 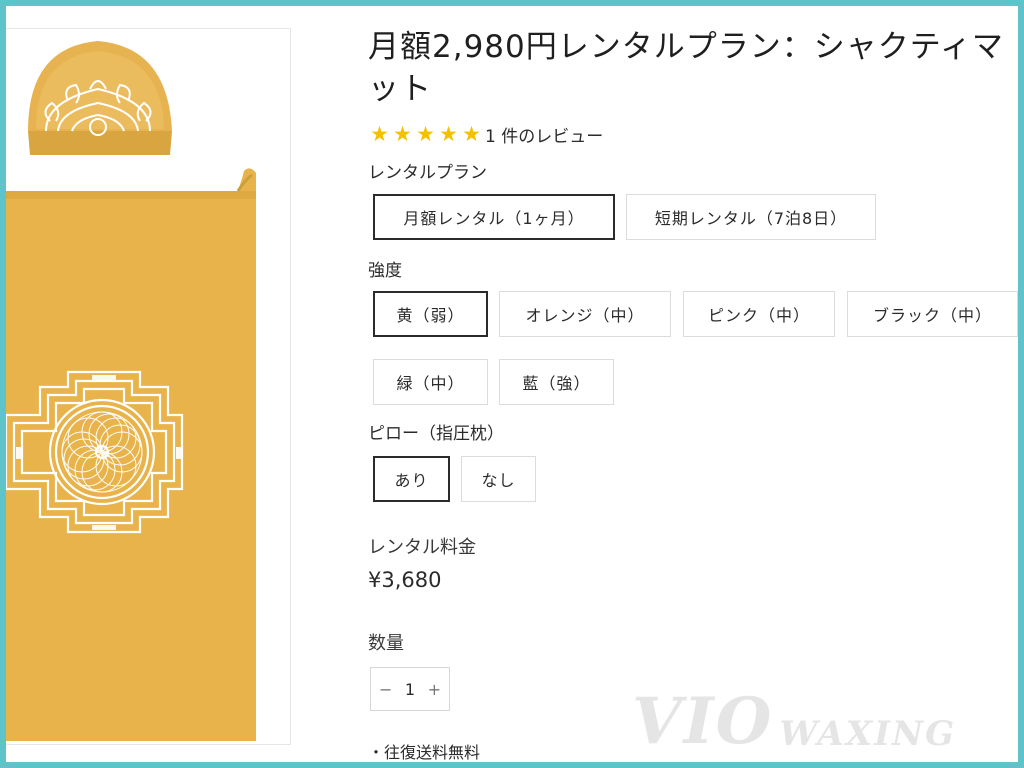 What do you see at coordinates (436, 434) in the screenshot?
I see `pillow-label: ピロー（指圧枕）` at bounding box center [436, 434].